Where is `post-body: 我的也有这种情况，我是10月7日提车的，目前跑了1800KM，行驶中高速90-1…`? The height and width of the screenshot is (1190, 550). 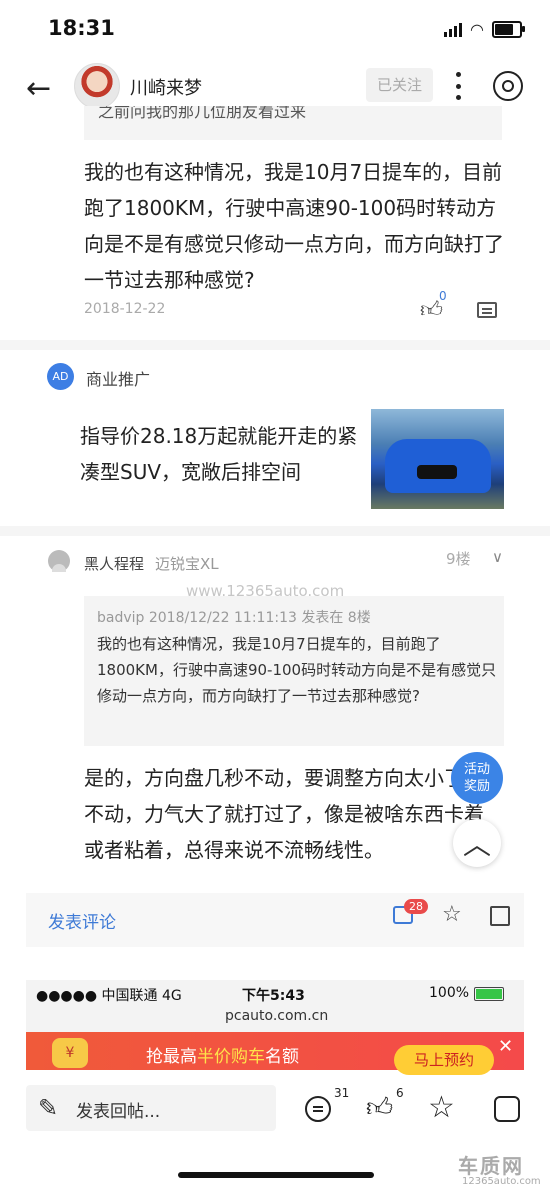
post-body: 我的也有这种情况，我是10月7日提车的，目前跑了1800KM，行驶中高速90-1… is located at coordinates (294, 226).